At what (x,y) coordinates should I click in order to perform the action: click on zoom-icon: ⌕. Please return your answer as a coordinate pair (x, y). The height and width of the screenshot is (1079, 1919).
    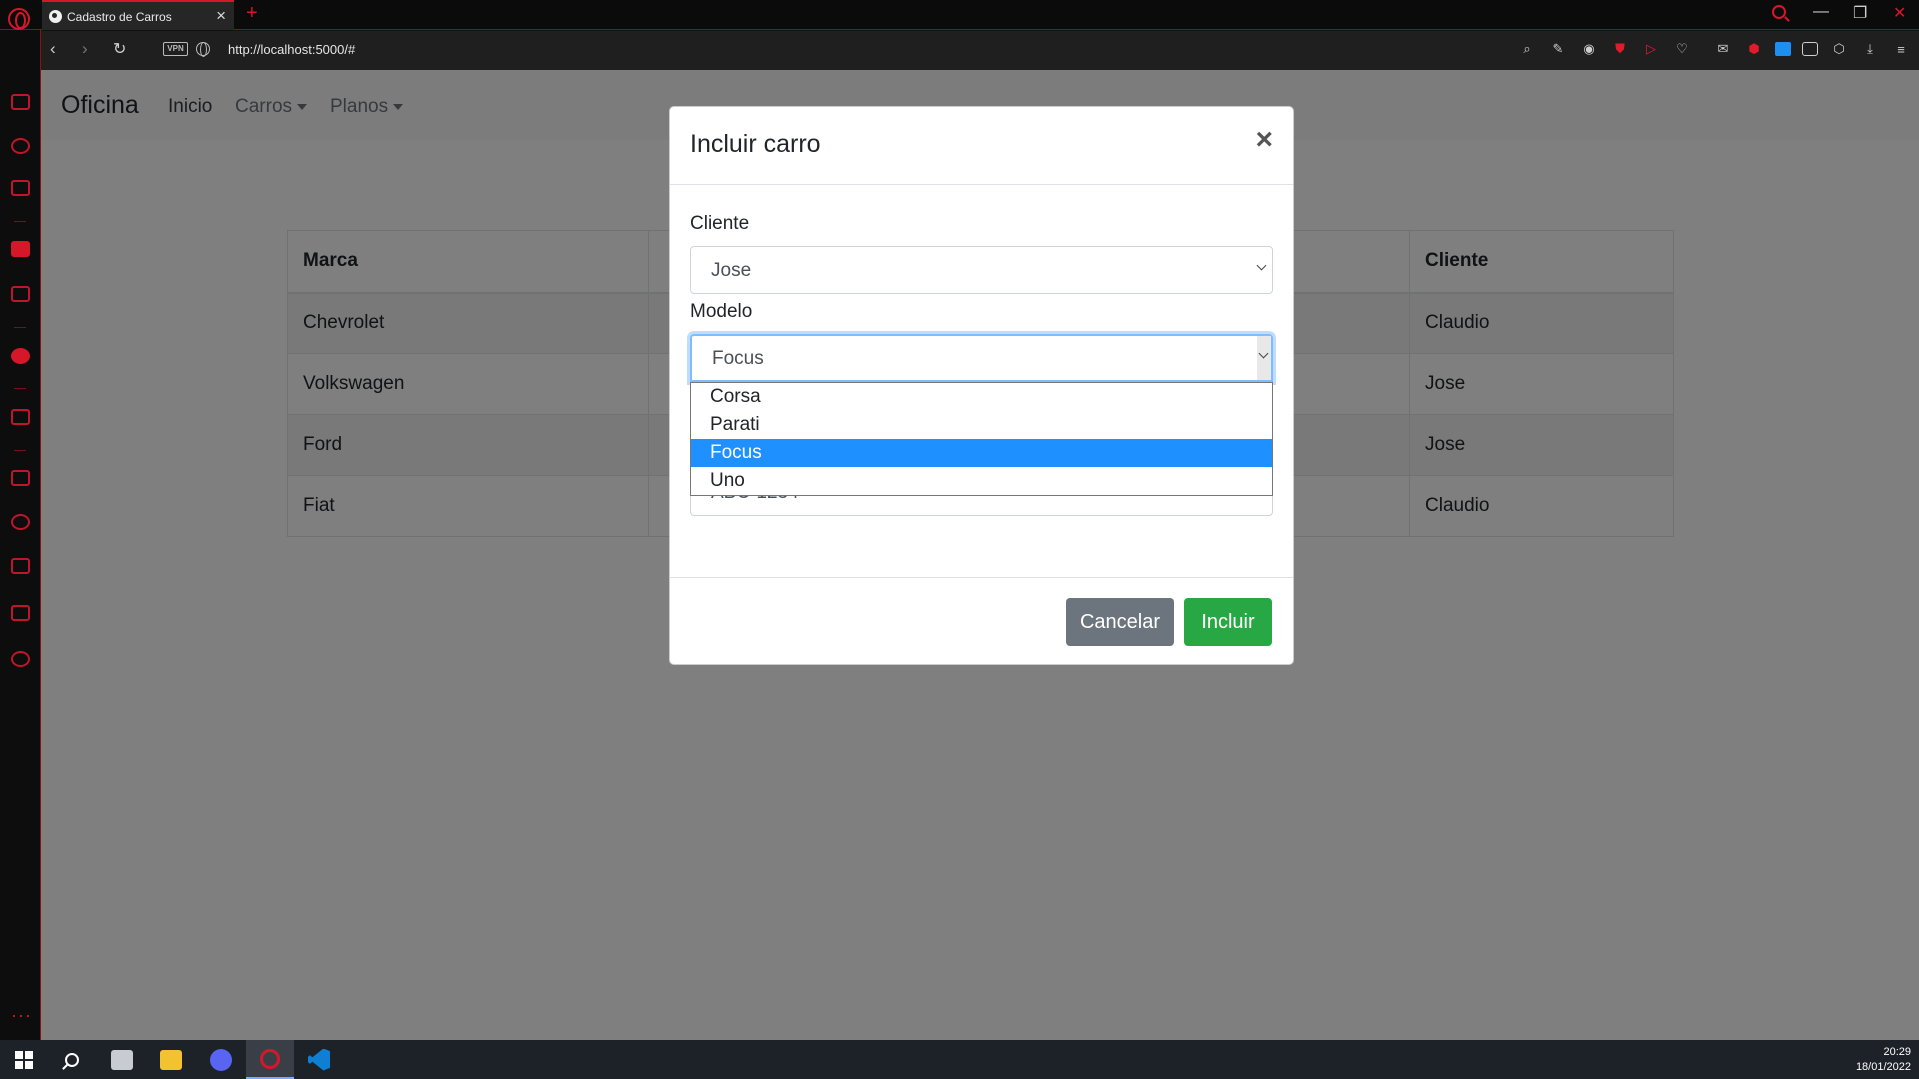
    Looking at the image, I should click on (1527, 49).